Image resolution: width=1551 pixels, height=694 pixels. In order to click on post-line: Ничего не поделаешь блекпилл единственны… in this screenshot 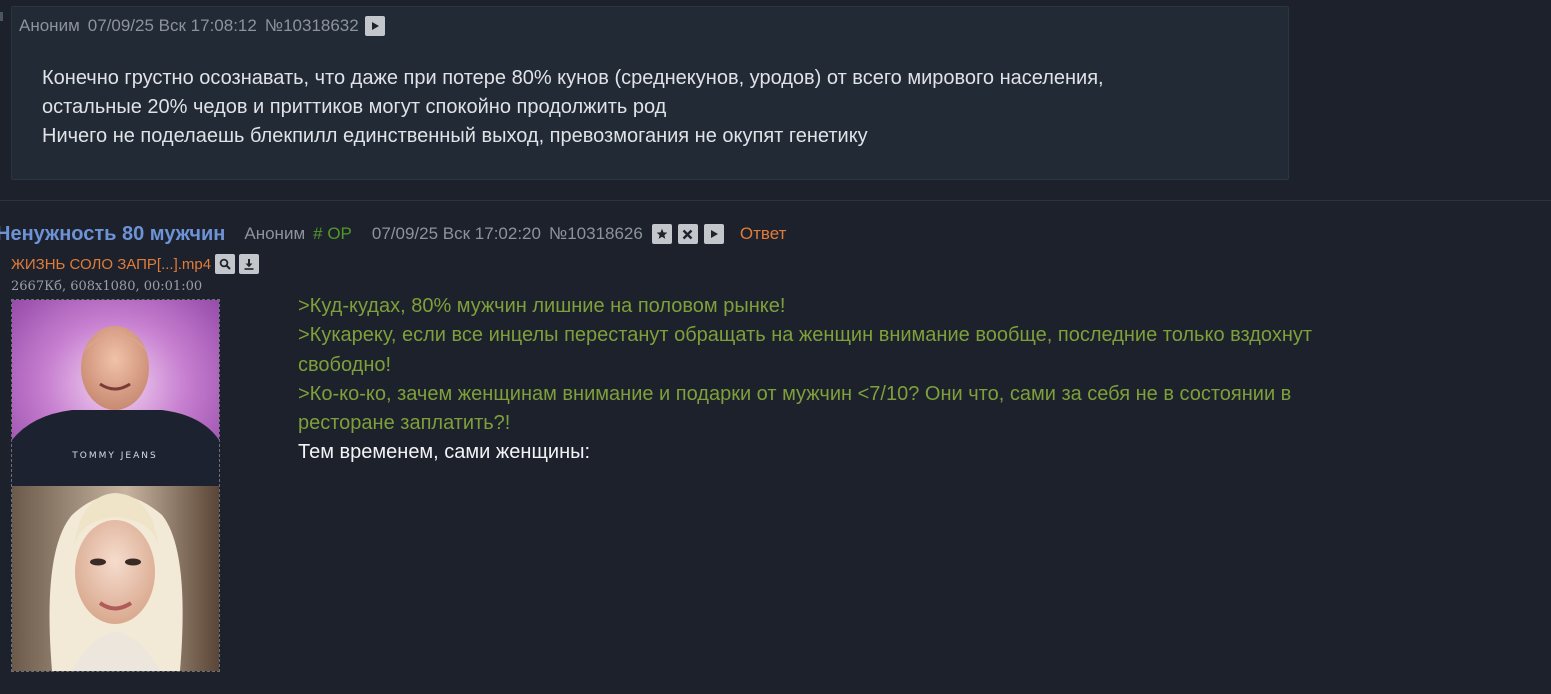, I will do `click(455, 136)`.